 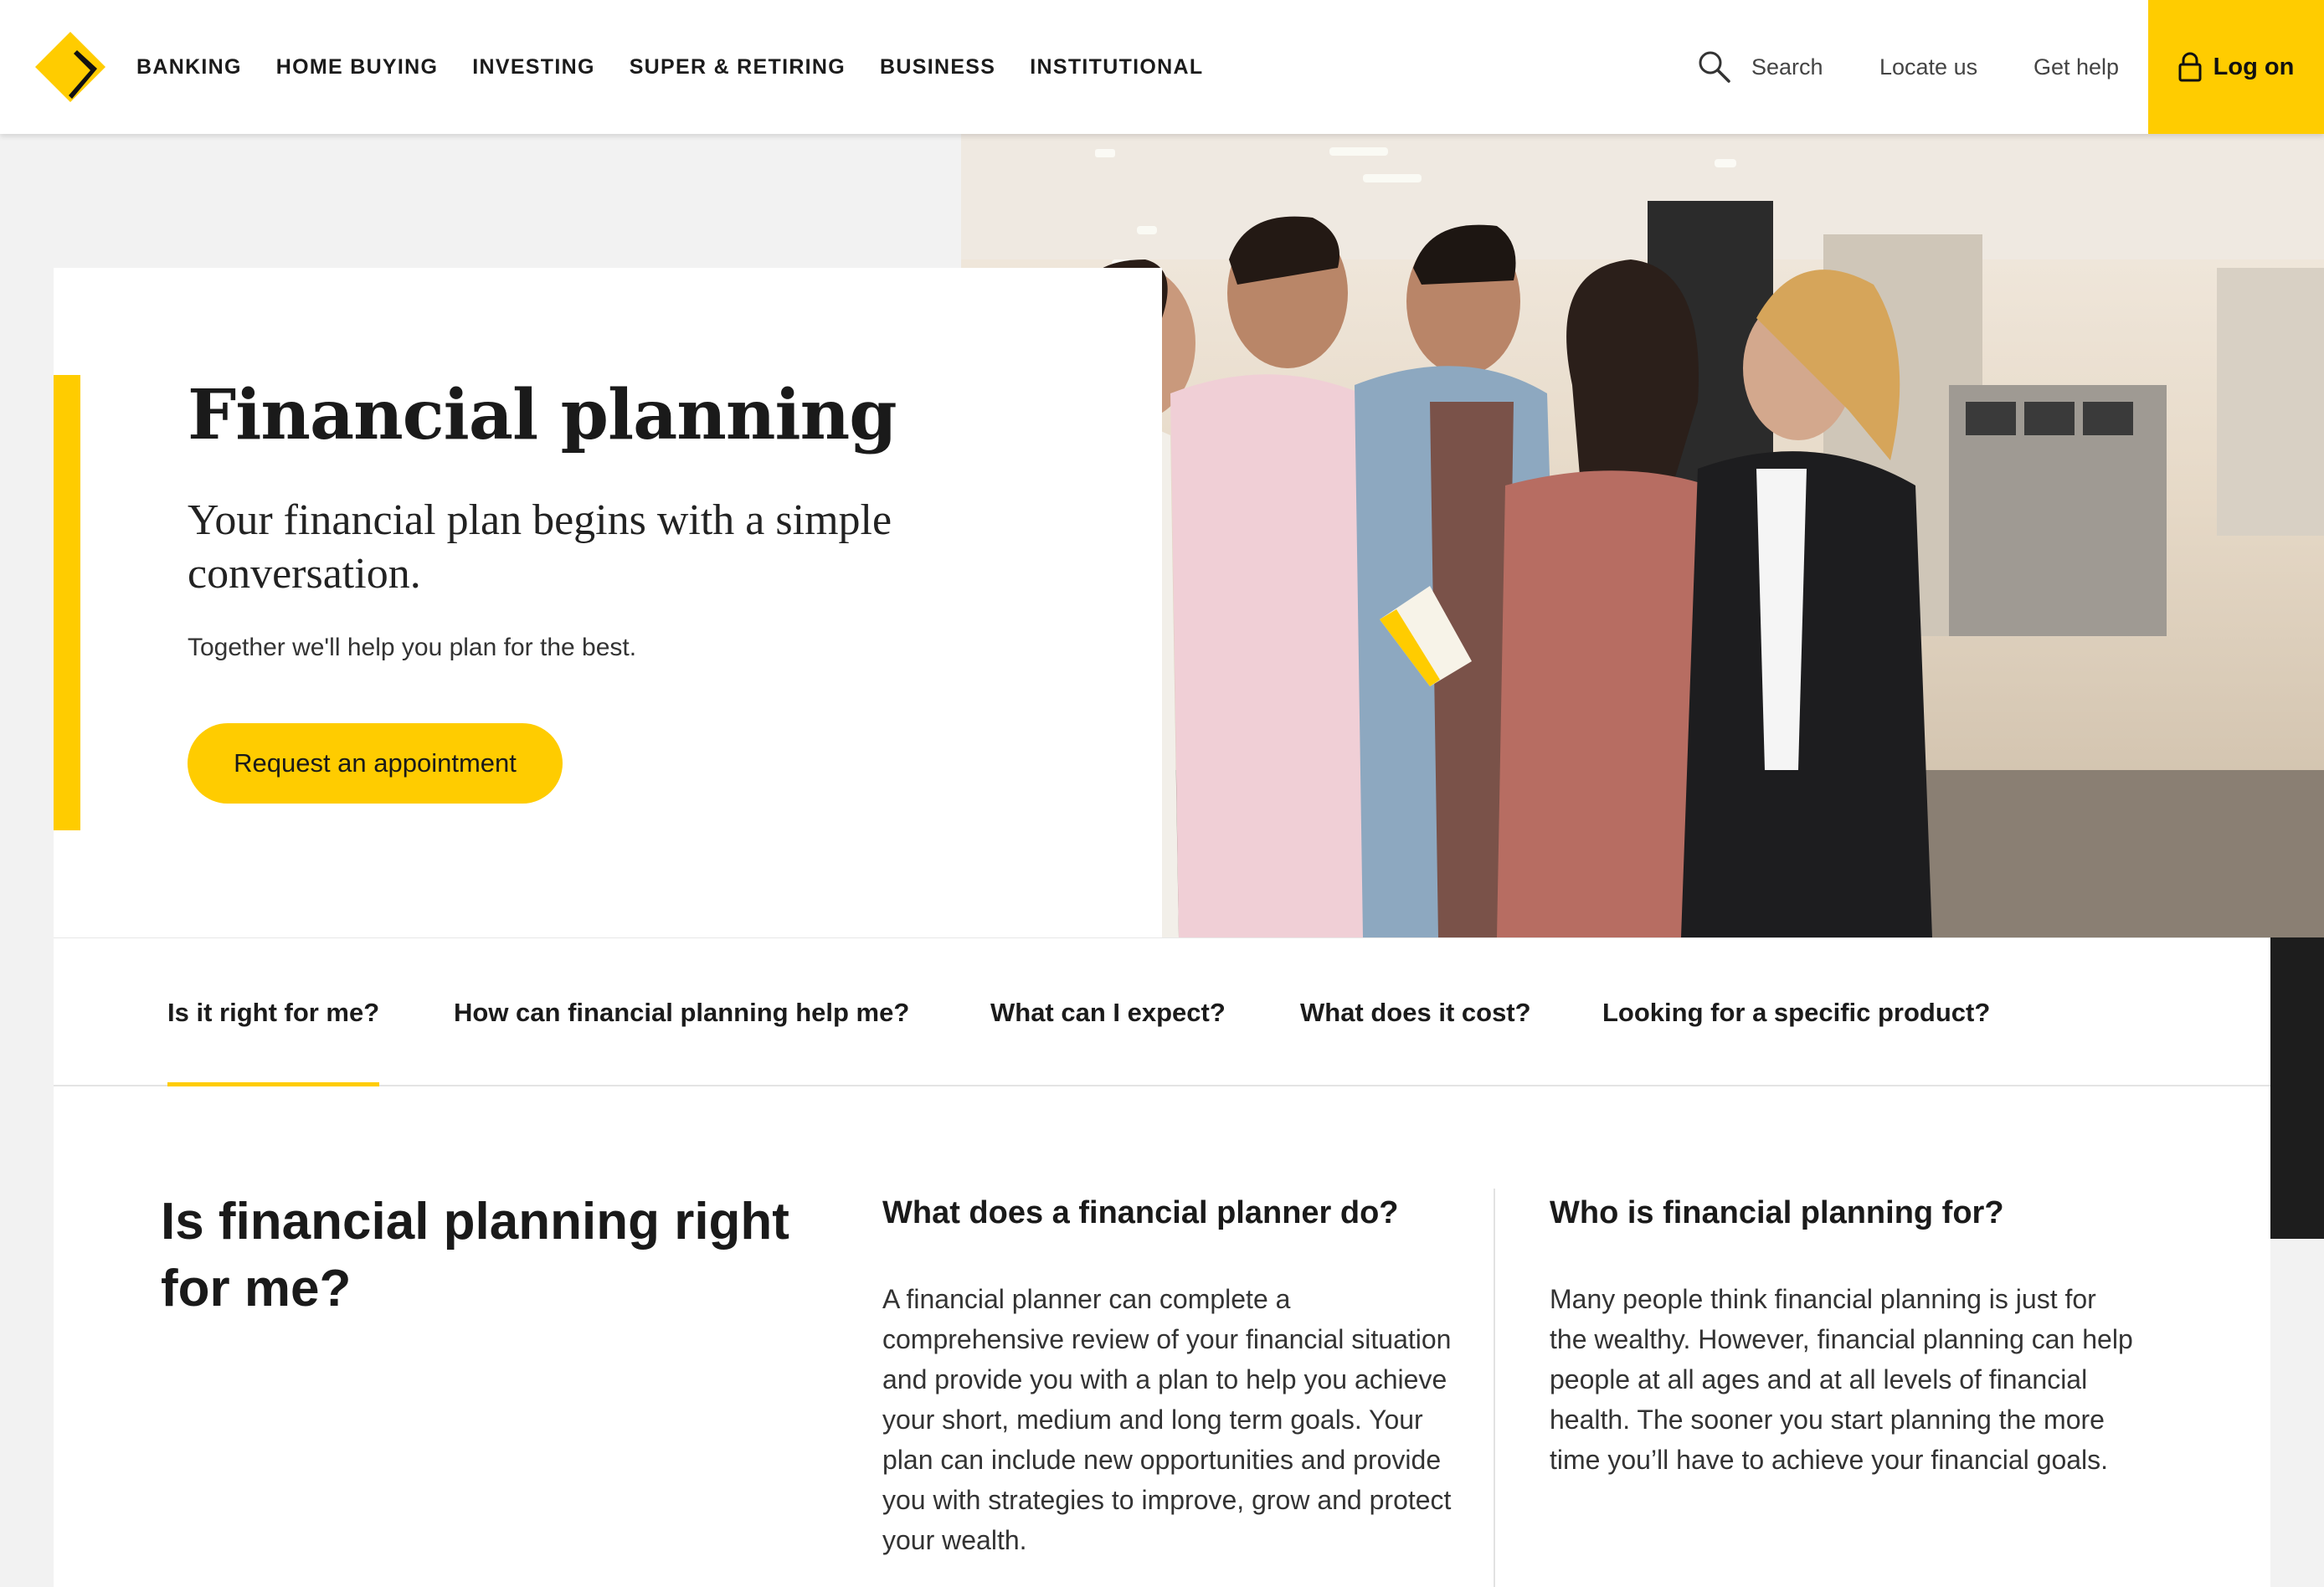 What do you see at coordinates (1116, 67) in the screenshot?
I see `nav-institutional: INSTITUTIONAL` at bounding box center [1116, 67].